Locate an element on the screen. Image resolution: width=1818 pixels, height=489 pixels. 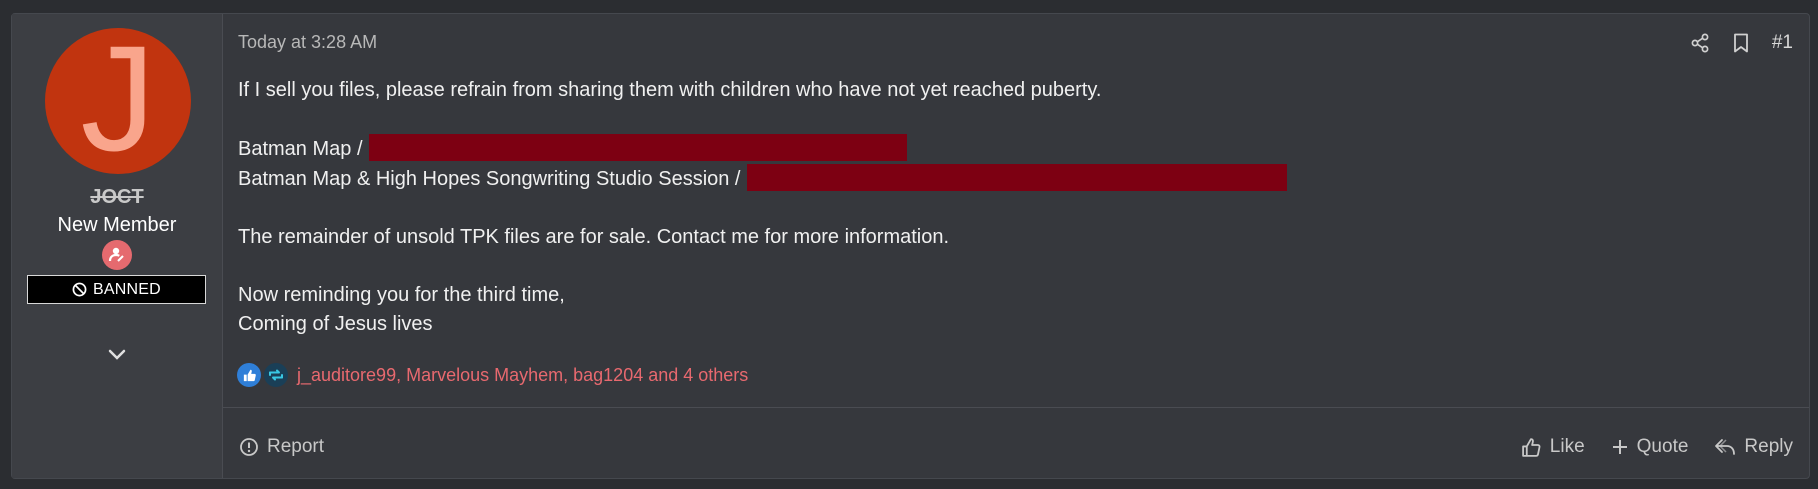
chevron-down-icon is located at coordinates (117, 355).